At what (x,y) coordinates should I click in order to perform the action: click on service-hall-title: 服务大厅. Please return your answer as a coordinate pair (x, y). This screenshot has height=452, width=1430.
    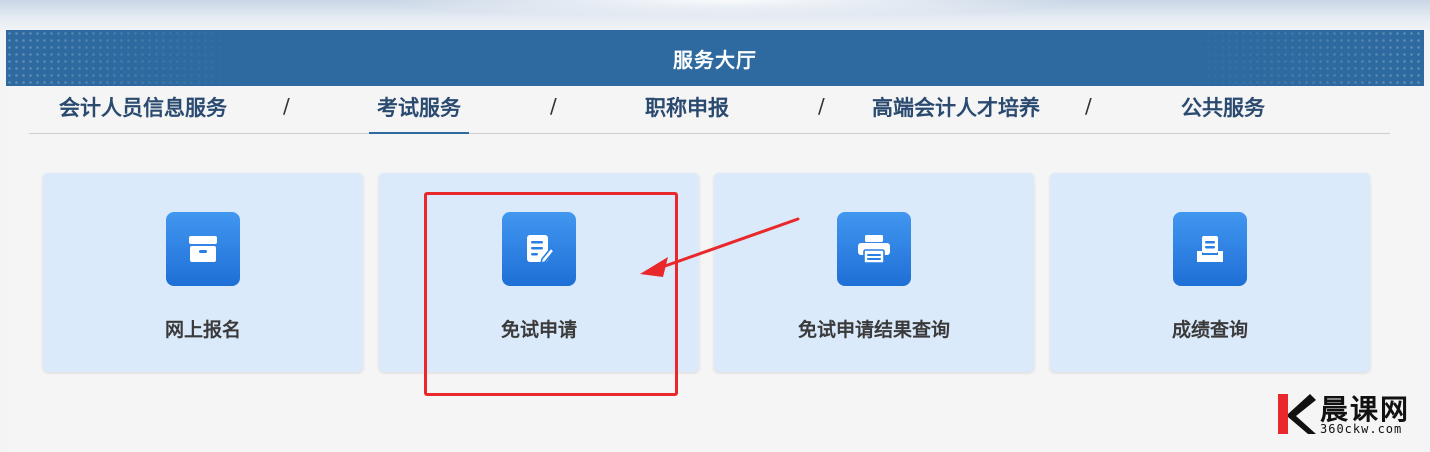
    Looking at the image, I should click on (715, 59).